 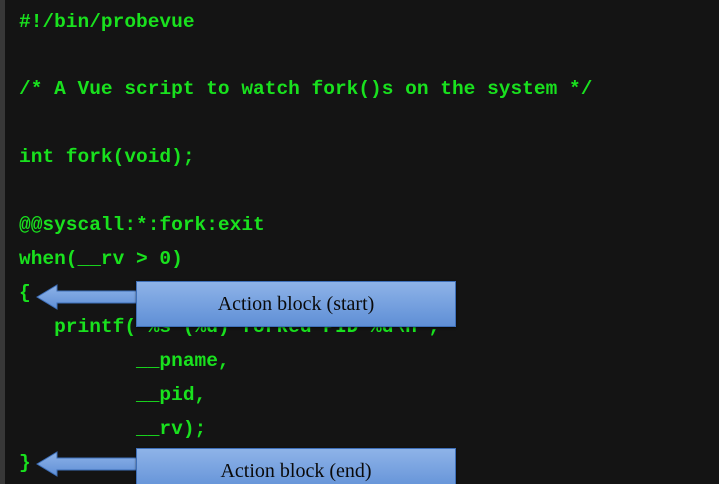 I want to click on code-line-rv: __rv);, so click(x=113, y=429).